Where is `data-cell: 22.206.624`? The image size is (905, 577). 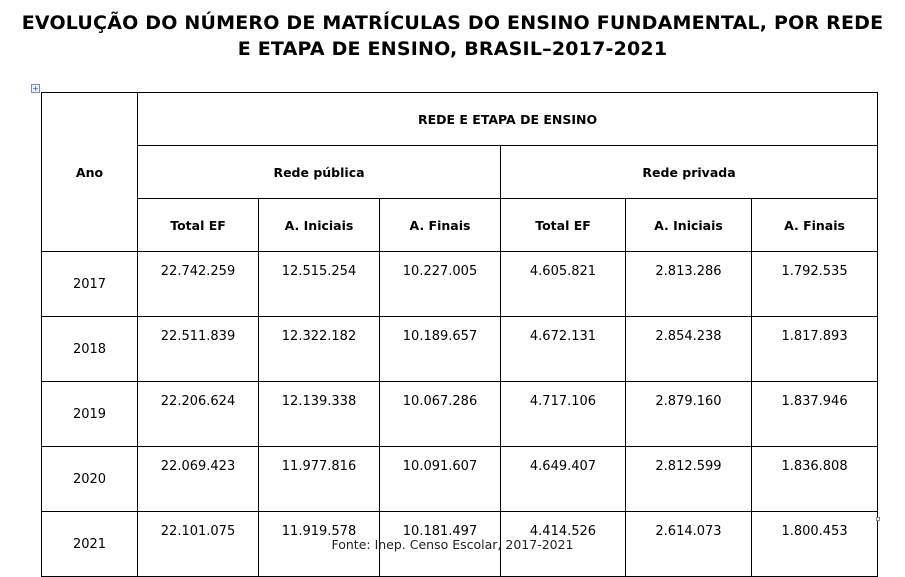
data-cell: 22.206.624 is located at coordinates (198, 414).